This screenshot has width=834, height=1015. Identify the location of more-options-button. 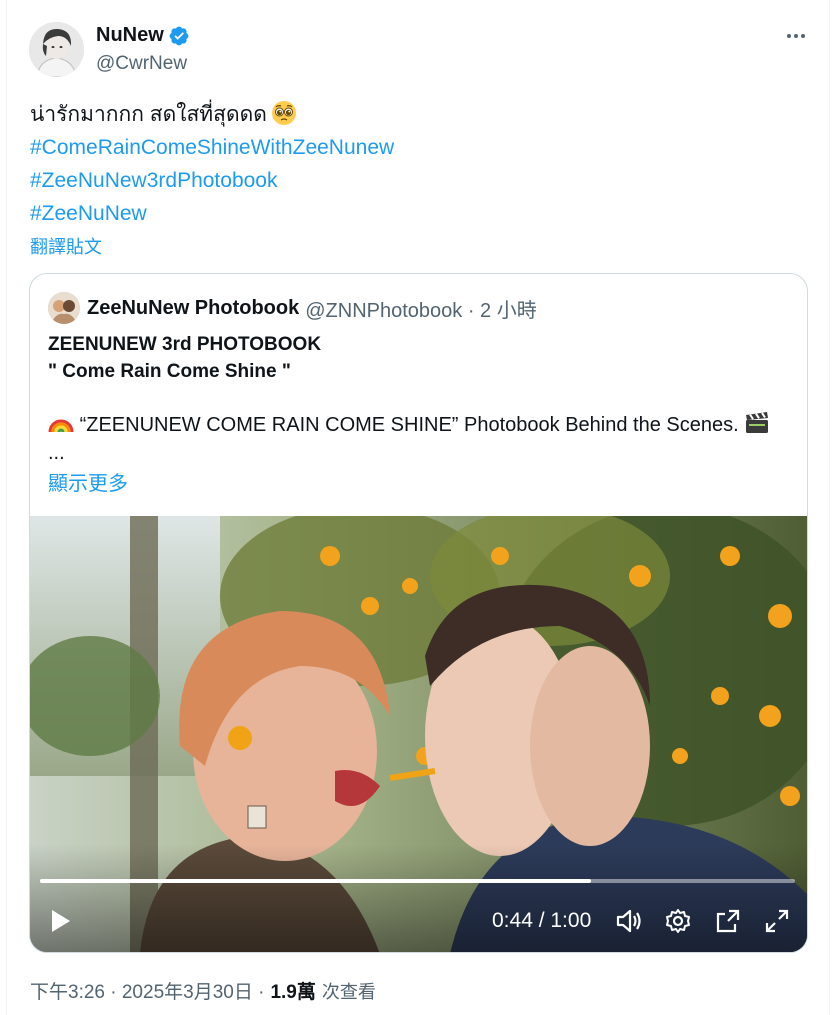
(796, 36).